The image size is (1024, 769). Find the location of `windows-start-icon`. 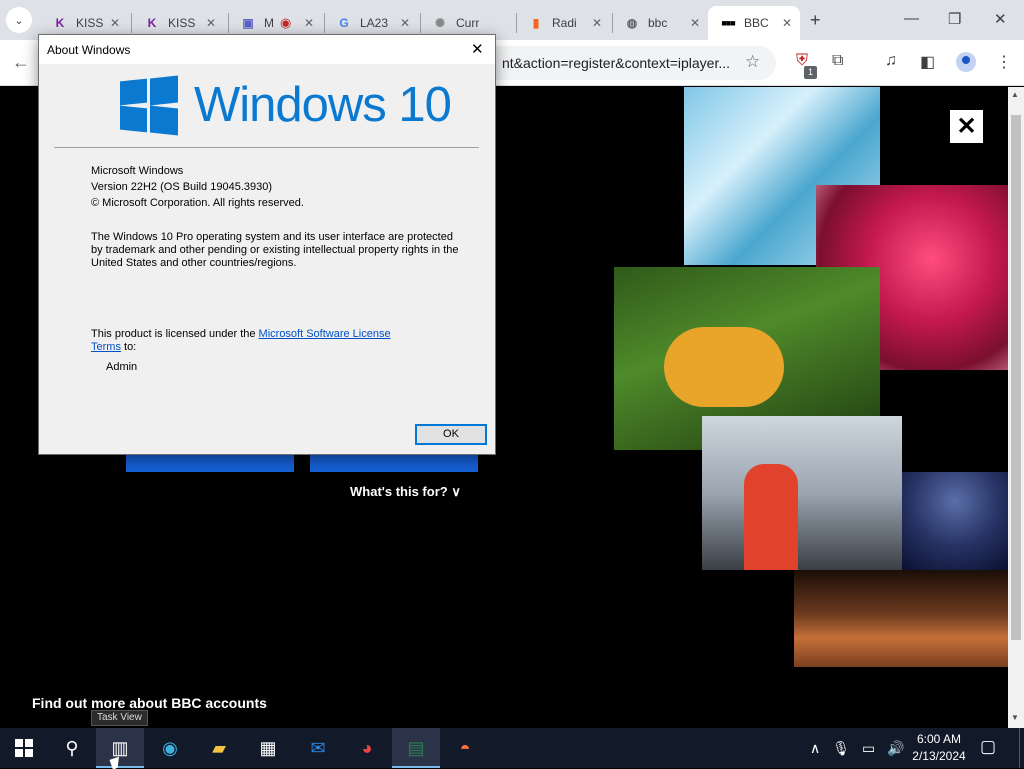

windows-start-icon is located at coordinates (24, 748).